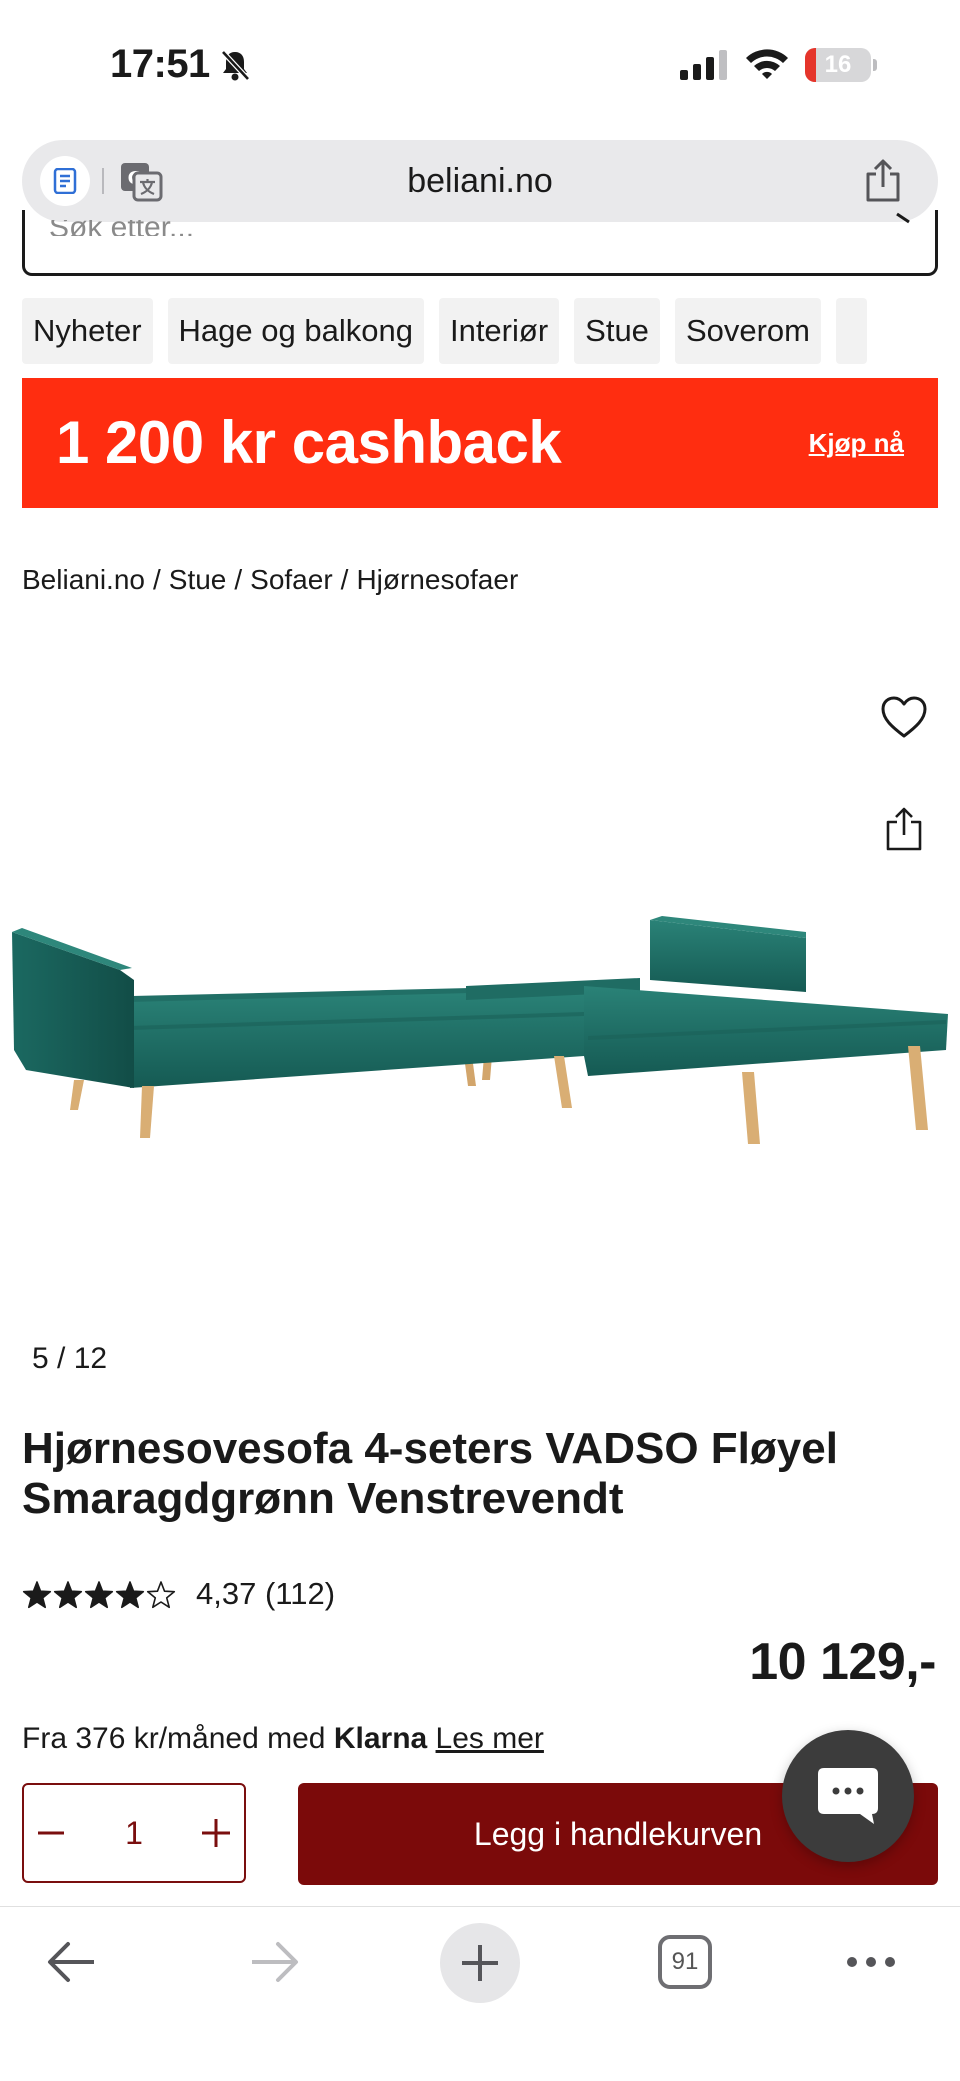  I want to click on signal-icon, so click(703, 65).